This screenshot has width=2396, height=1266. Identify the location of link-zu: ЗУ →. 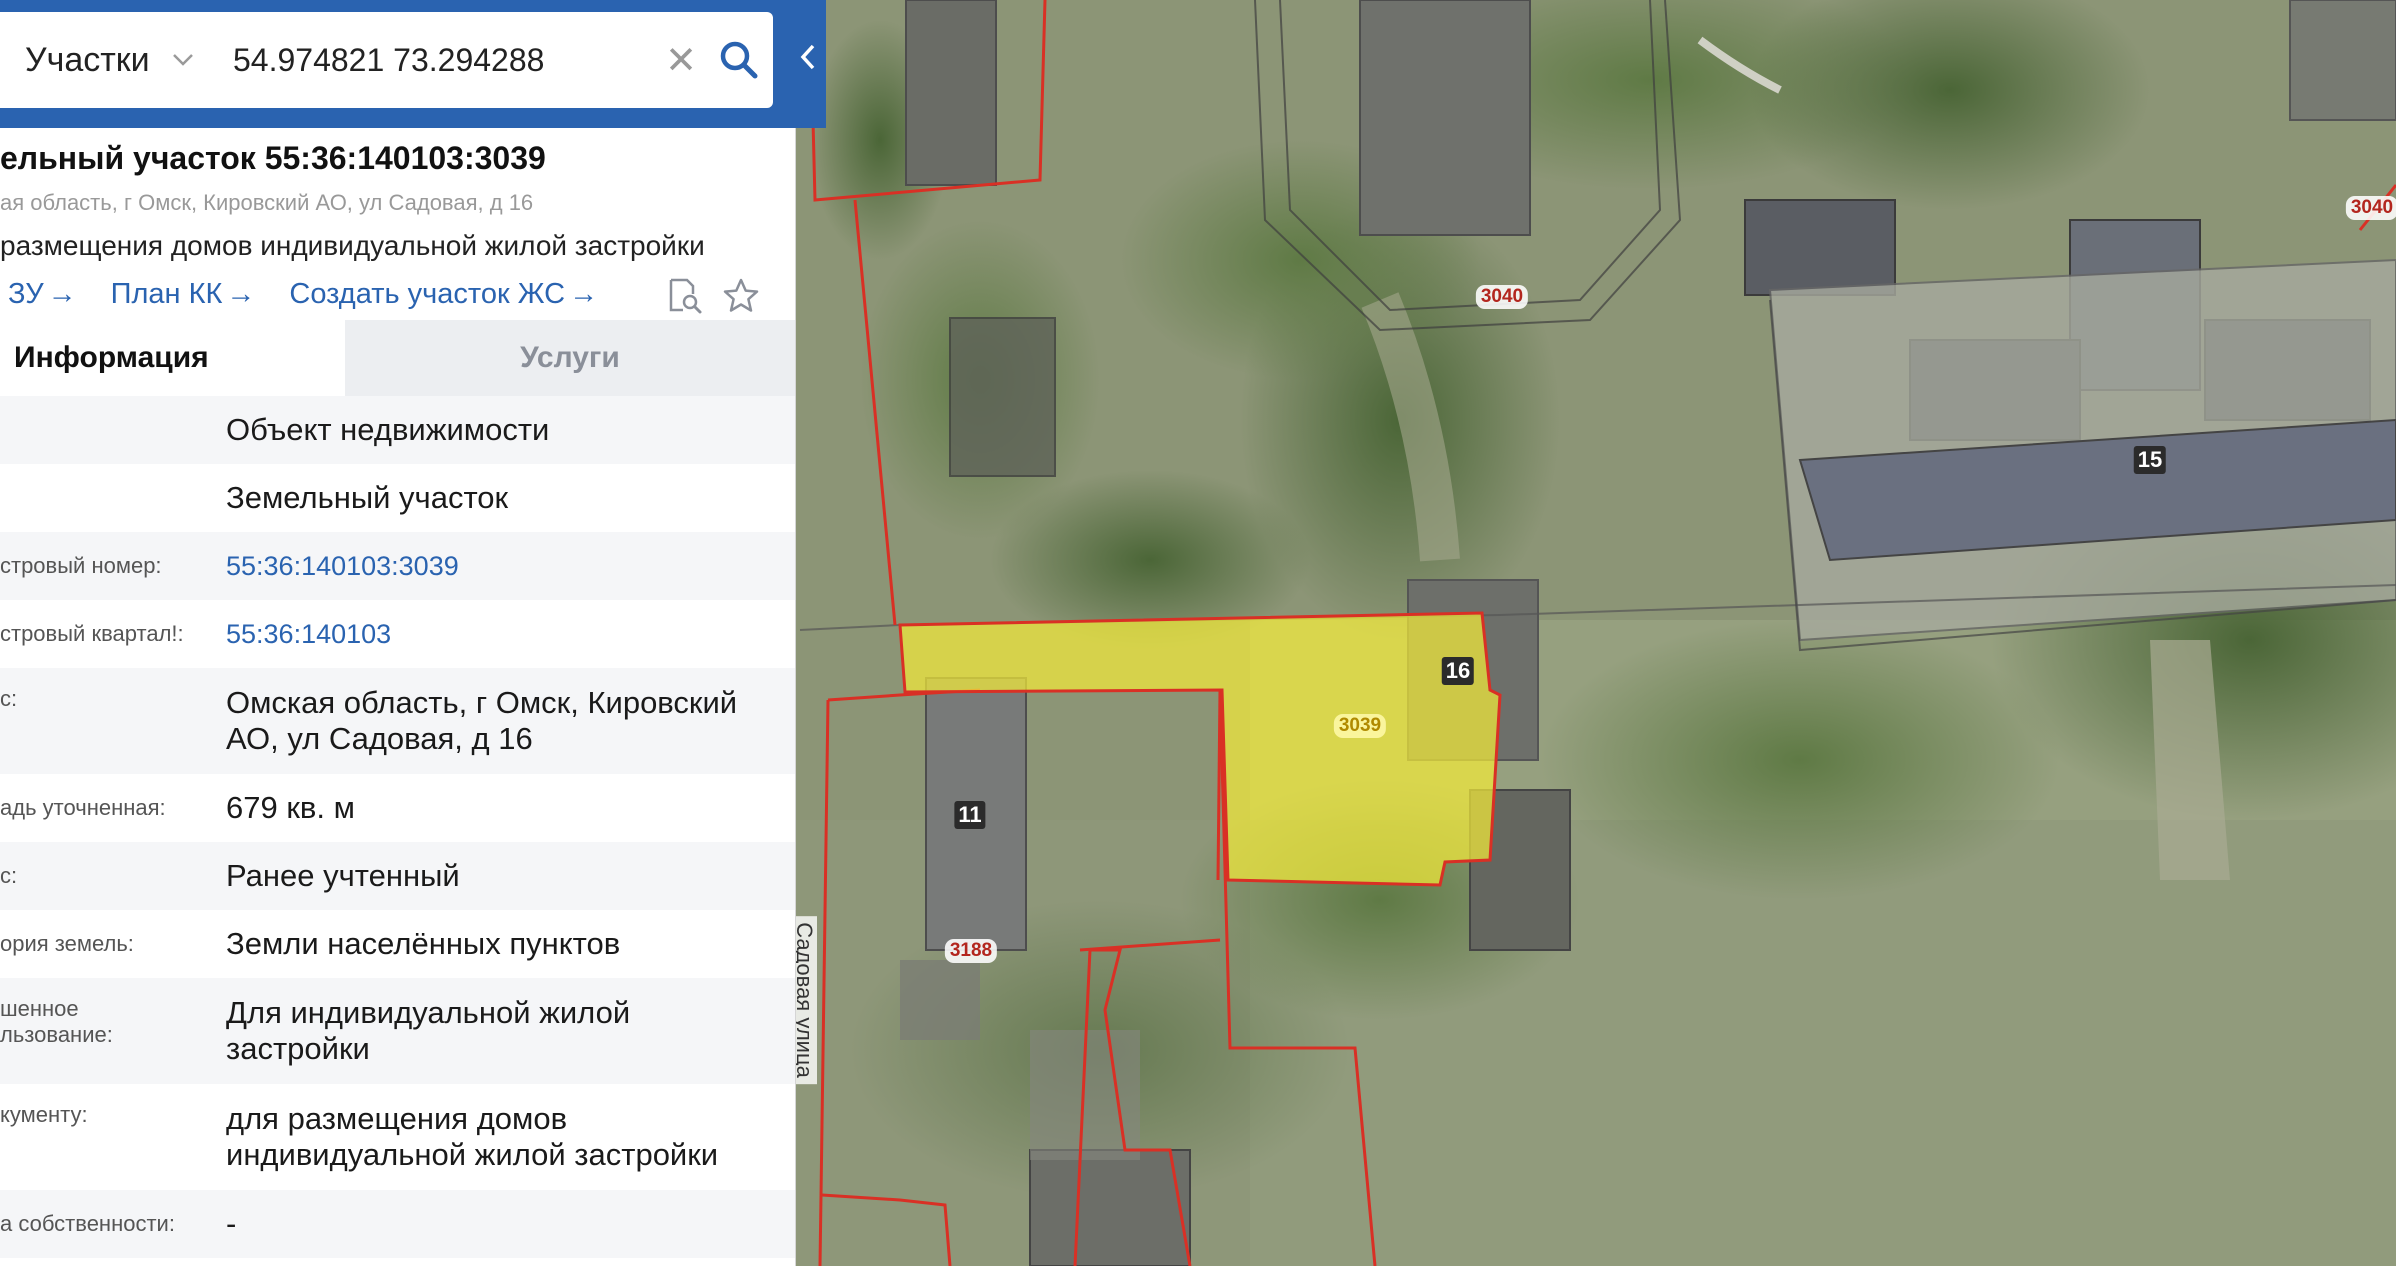
(42, 294).